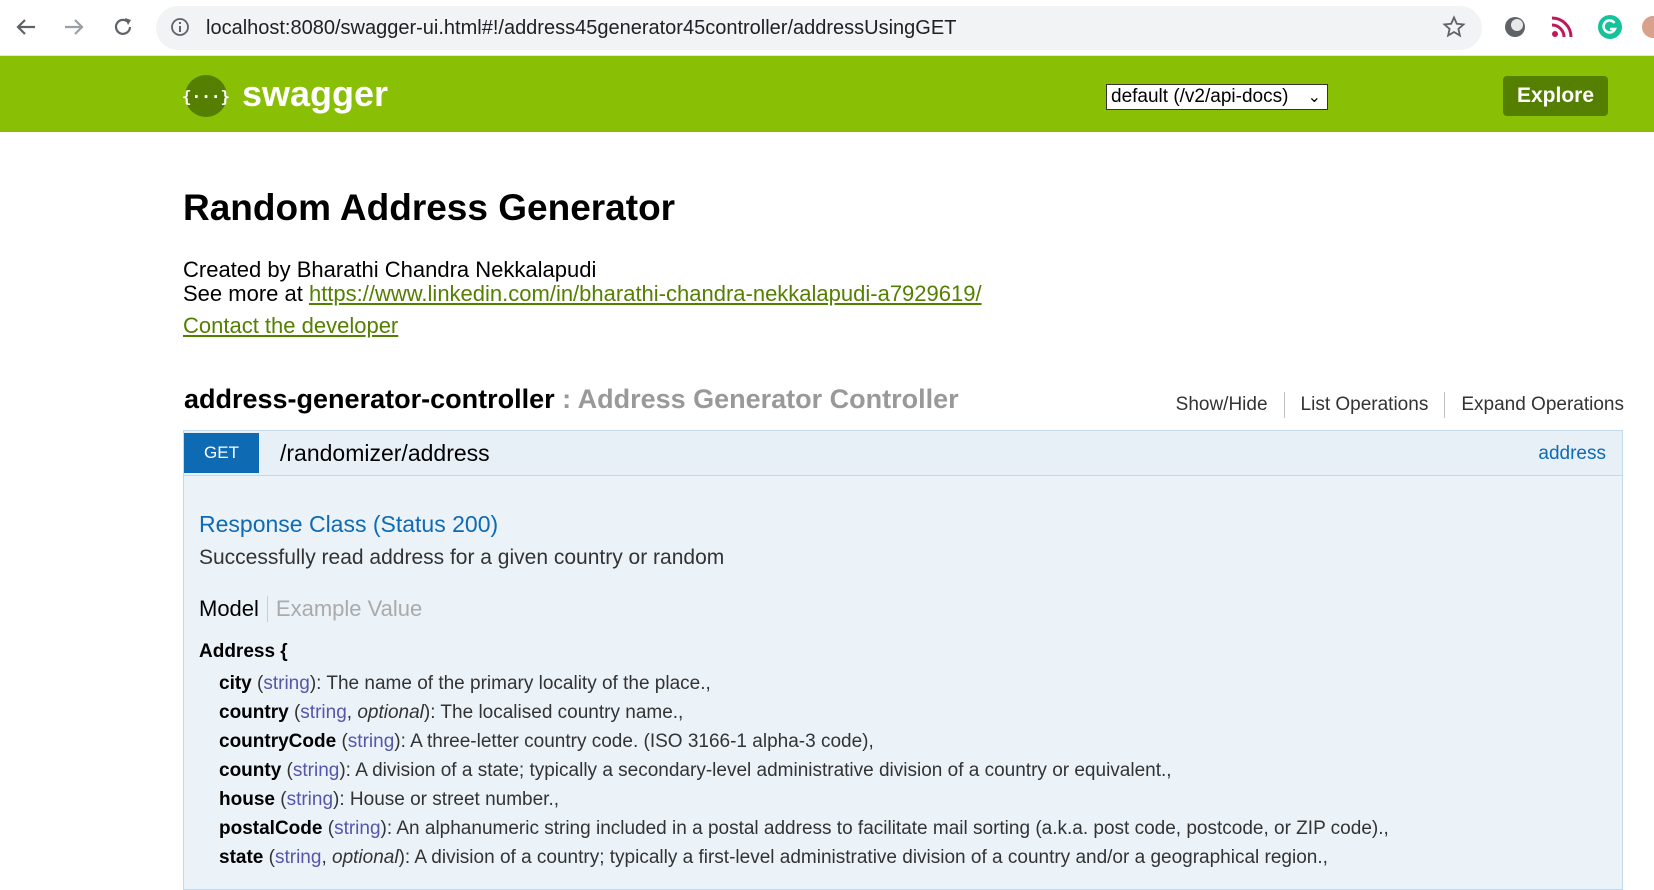 This screenshot has height=890, width=1654. Describe the element at coordinates (290, 326) in the screenshot. I see `contact-developer-link: Contact the developer` at that location.